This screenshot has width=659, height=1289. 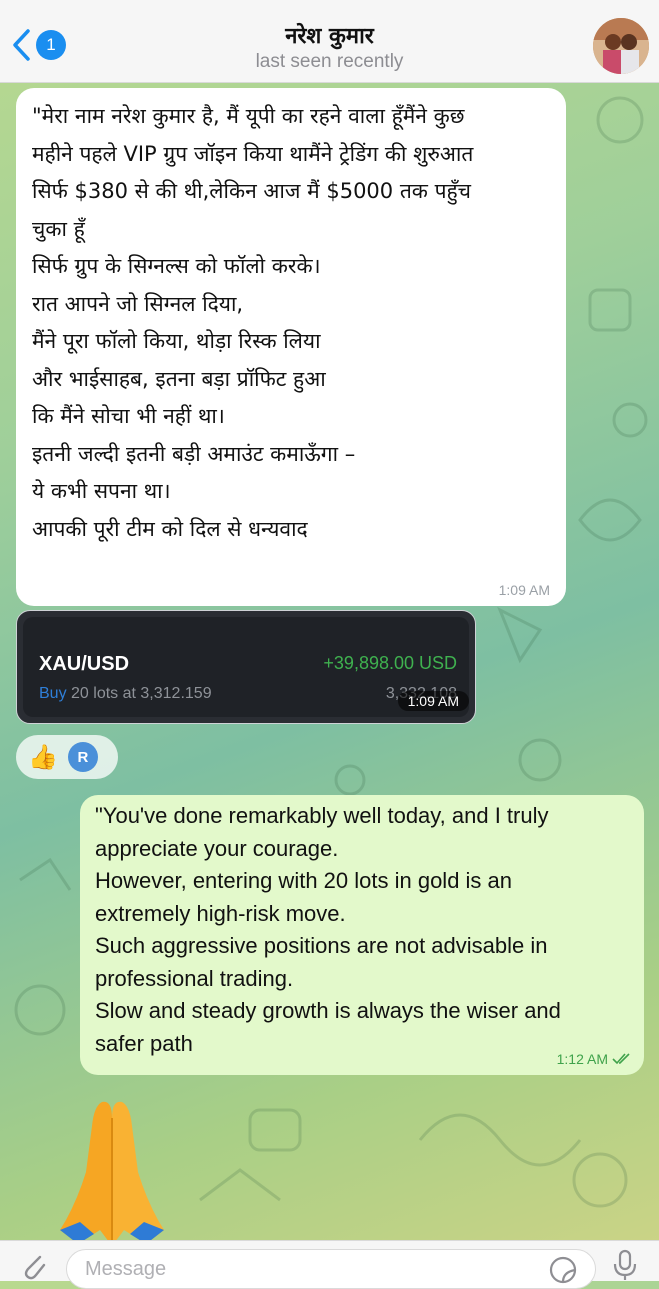 I want to click on message-reaction: 👍 R, so click(x=67, y=757).